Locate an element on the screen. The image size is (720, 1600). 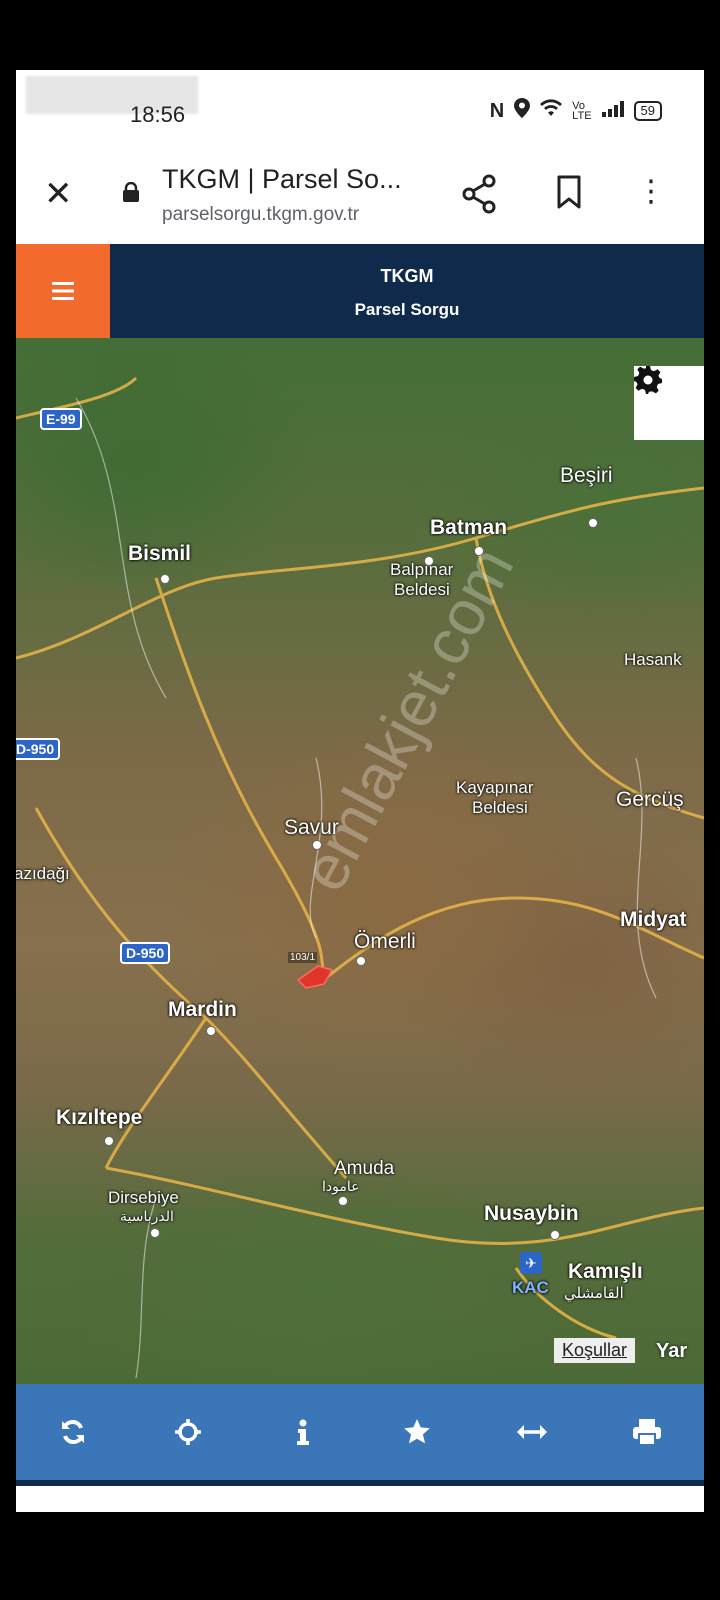
bookmark-icon is located at coordinates (569, 192).